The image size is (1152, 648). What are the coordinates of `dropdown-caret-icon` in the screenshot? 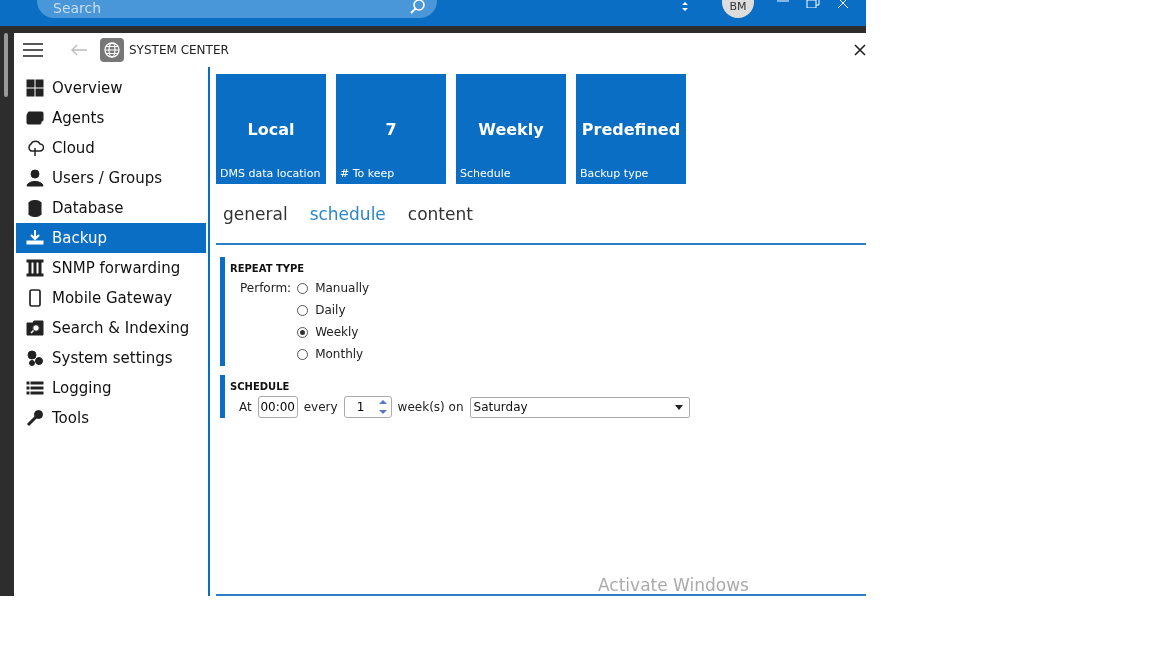 It's located at (678, 407).